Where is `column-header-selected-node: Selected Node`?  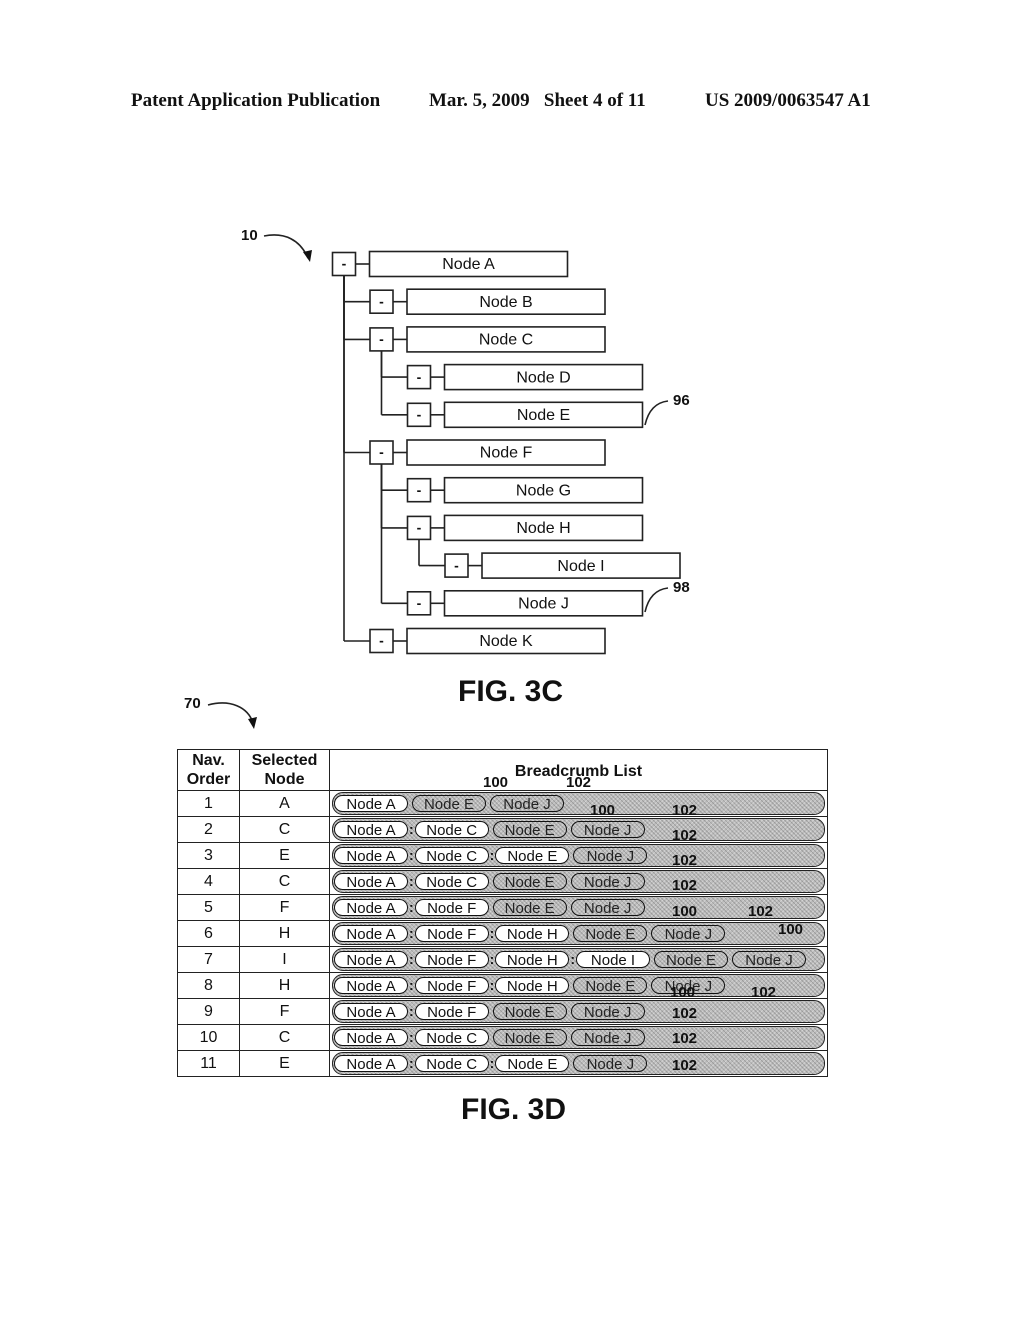 column-header-selected-node: Selected Node is located at coordinates (284, 770).